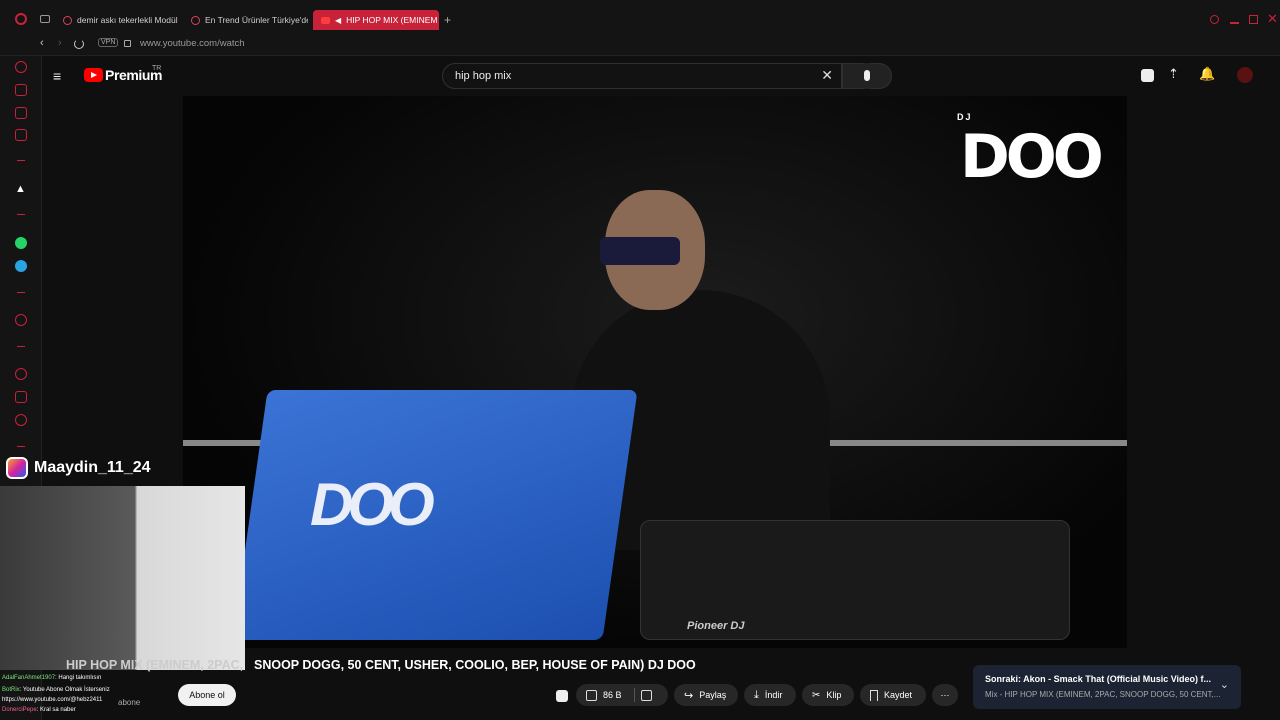 This screenshot has width=1280, height=720. Describe the element at coordinates (325, 20) in the screenshot. I see `youtube-favicon-icon` at that location.